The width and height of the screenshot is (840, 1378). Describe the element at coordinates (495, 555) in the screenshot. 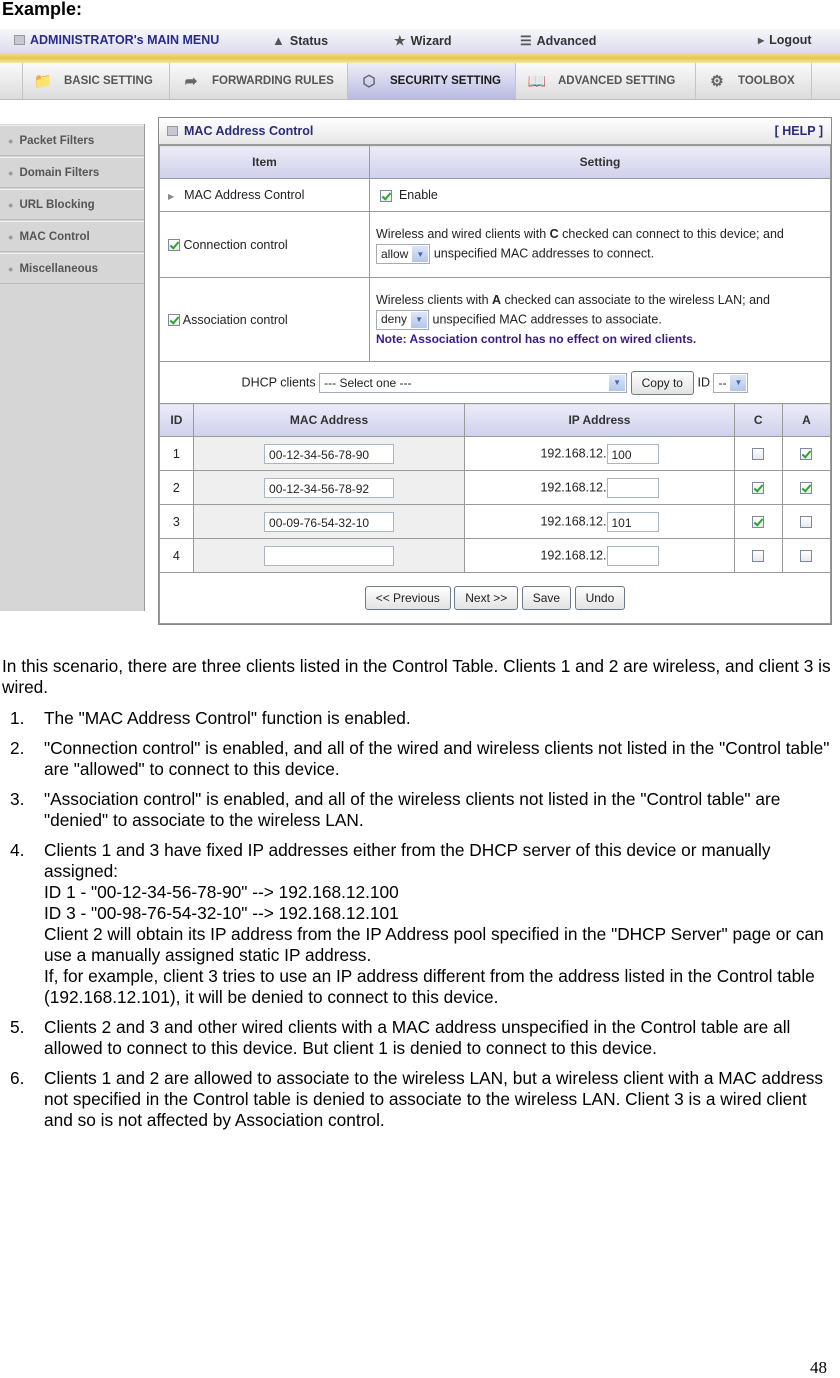

I see `table-row: 4 192.168.12.` at that location.